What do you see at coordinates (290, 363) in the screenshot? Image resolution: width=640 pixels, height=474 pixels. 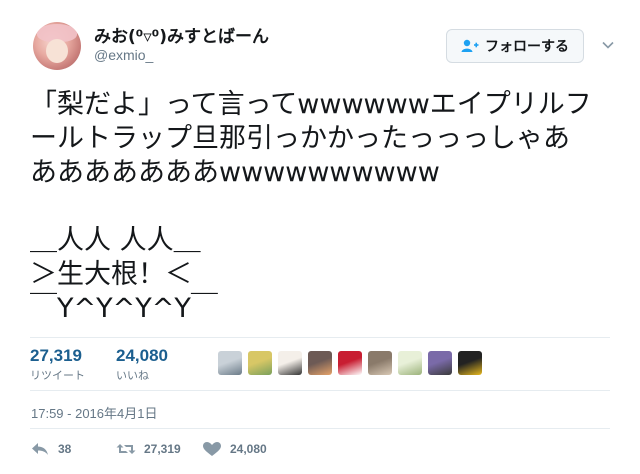 I see `person-avatar` at bounding box center [290, 363].